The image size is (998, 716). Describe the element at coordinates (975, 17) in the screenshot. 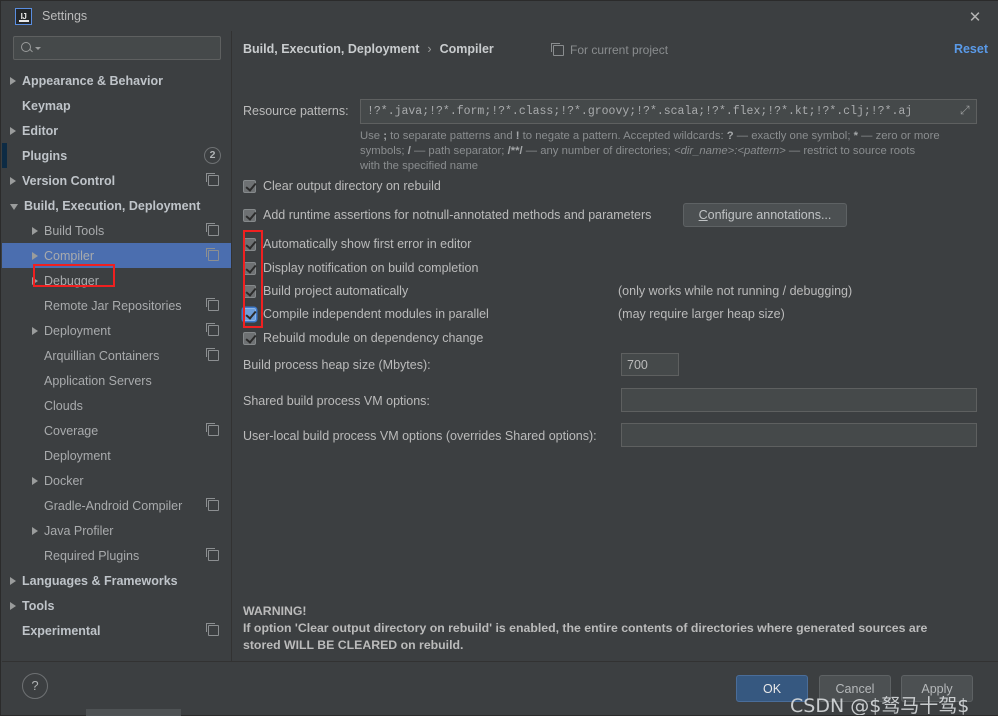

I see `close-icon: ✕` at that location.